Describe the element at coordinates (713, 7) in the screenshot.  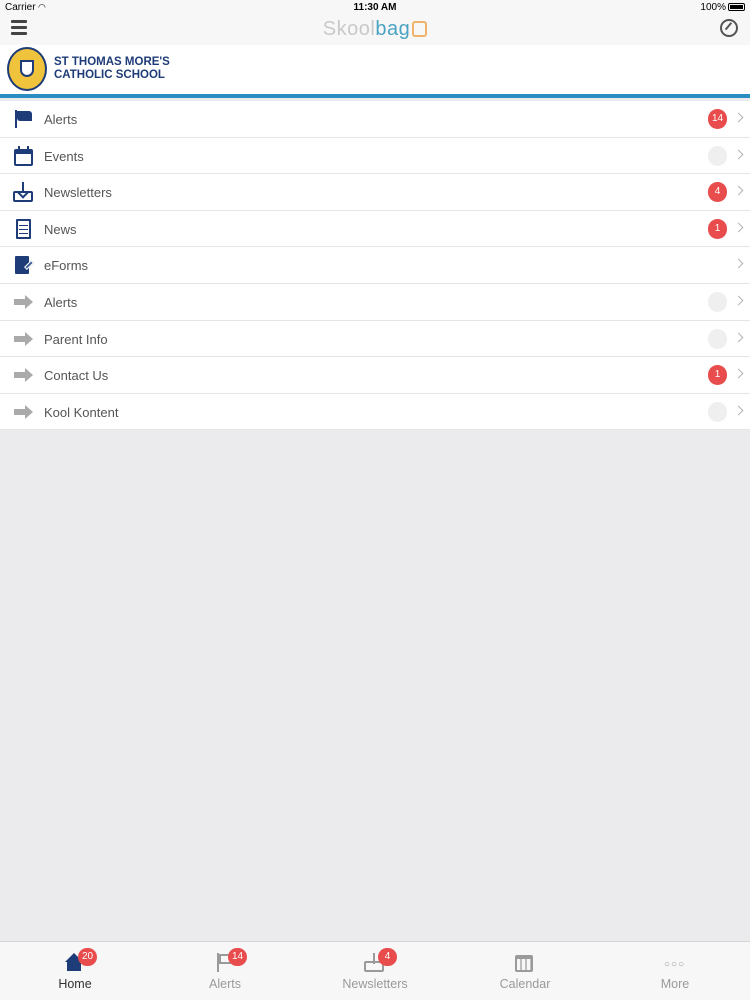
I see `battery-percent: 100%` at that location.